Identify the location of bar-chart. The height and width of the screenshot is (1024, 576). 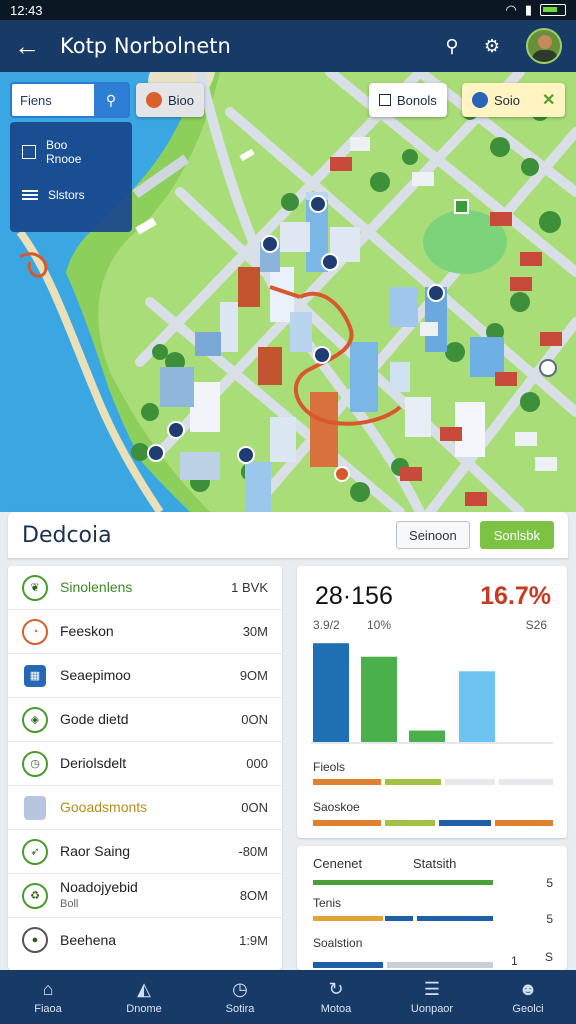
(432, 693).